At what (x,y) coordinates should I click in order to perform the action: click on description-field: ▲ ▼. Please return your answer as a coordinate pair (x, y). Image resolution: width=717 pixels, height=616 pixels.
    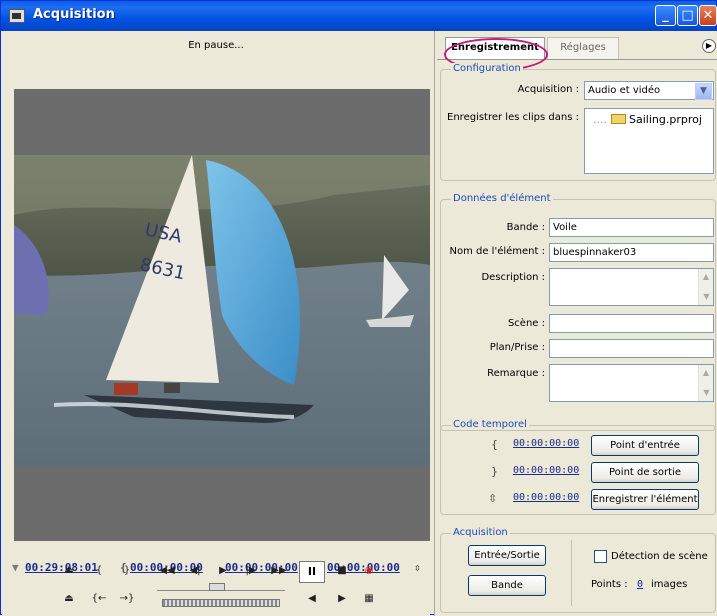
    Looking at the image, I should click on (631, 287).